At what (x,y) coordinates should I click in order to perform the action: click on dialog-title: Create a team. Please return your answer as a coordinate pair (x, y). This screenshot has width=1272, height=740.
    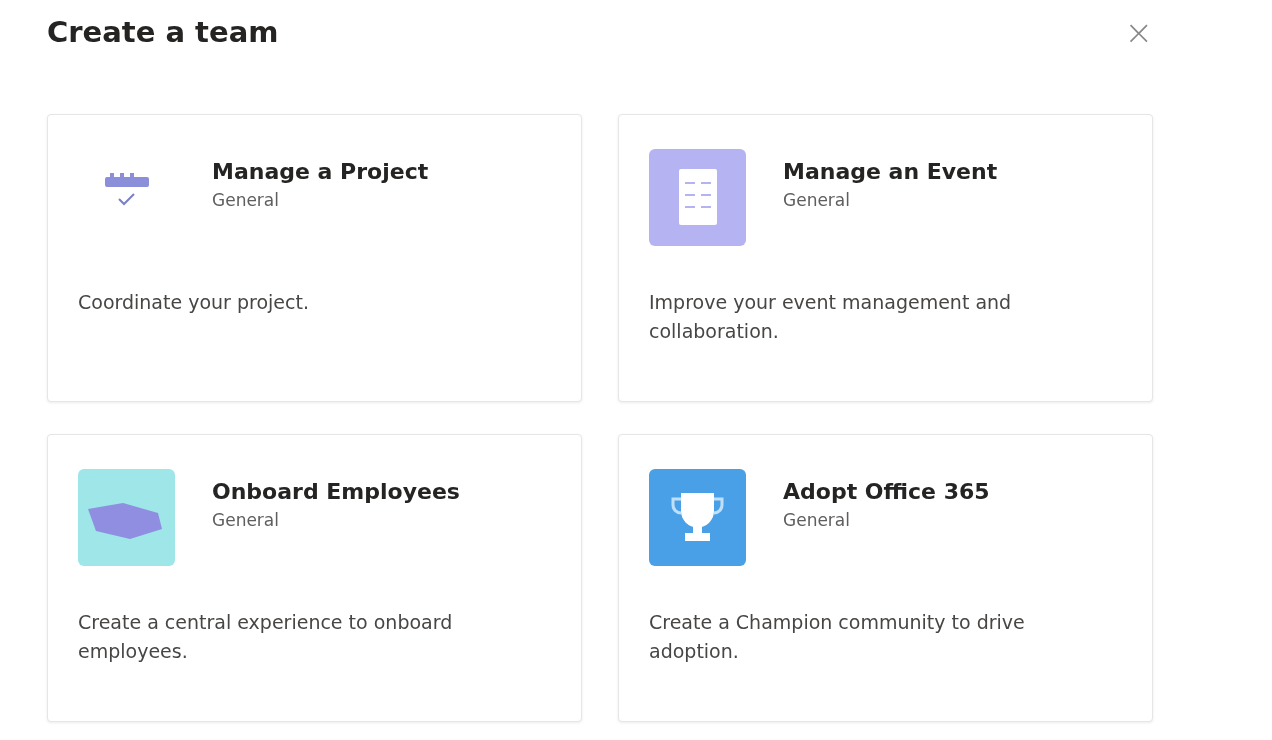
    Looking at the image, I should click on (163, 32).